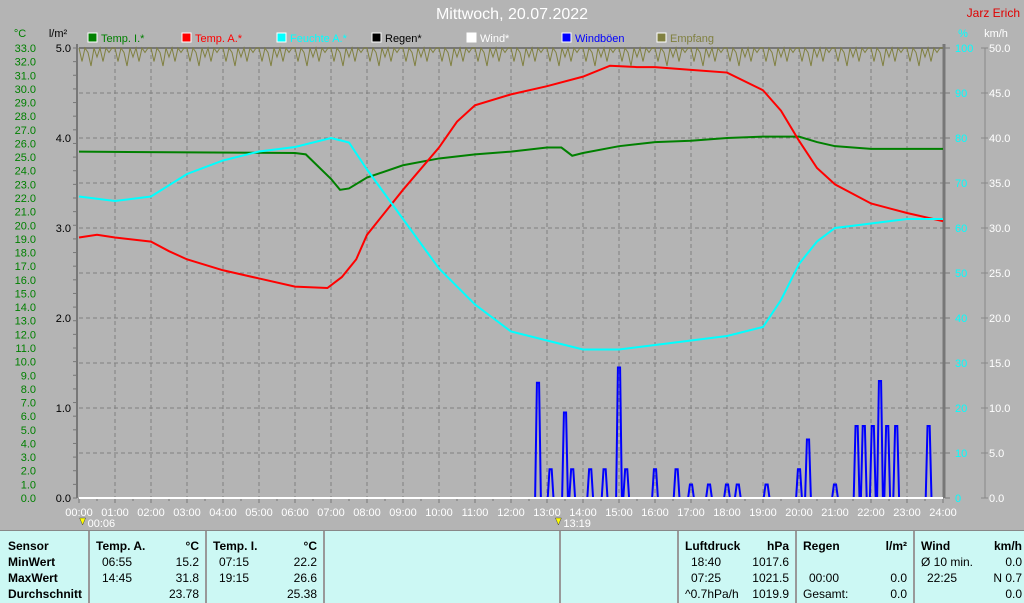 Image resolution: width=1024 pixels, height=603 pixels. Describe the element at coordinates (577, 524) in the screenshot. I see `marker-label: 13:19` at that location.